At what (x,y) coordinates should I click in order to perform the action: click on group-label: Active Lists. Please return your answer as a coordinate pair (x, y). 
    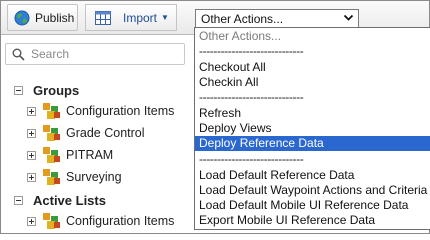
    Looking at the image, I should click on (69, 200).